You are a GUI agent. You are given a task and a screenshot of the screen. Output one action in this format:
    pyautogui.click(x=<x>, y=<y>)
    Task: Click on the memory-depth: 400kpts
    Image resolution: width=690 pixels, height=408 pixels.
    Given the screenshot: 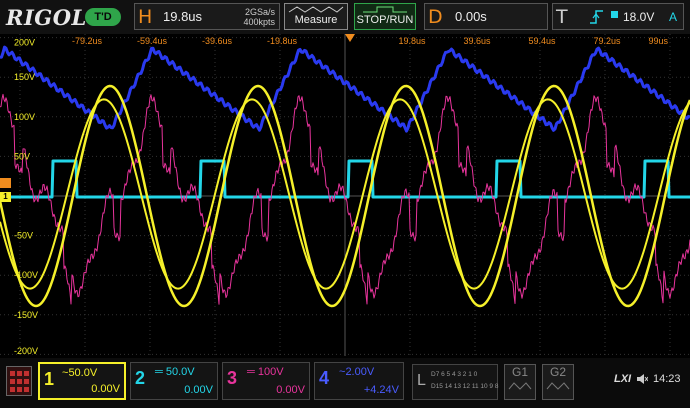 What is the action you would take?
    pyautogui.click(x=259, y=22)
    